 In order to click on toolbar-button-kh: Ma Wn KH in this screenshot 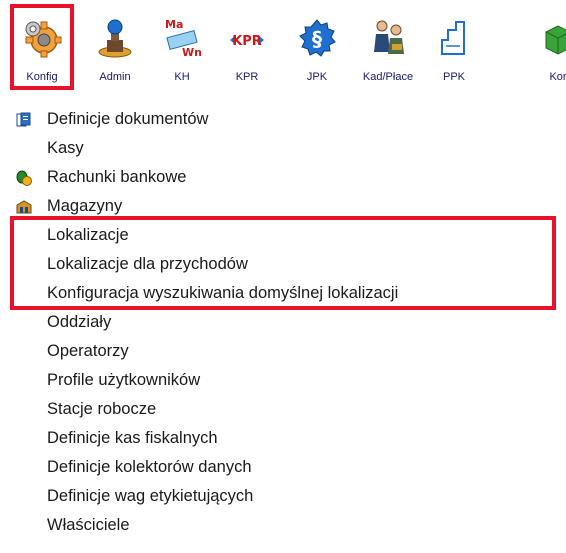, I will do `click(182, 48)`.